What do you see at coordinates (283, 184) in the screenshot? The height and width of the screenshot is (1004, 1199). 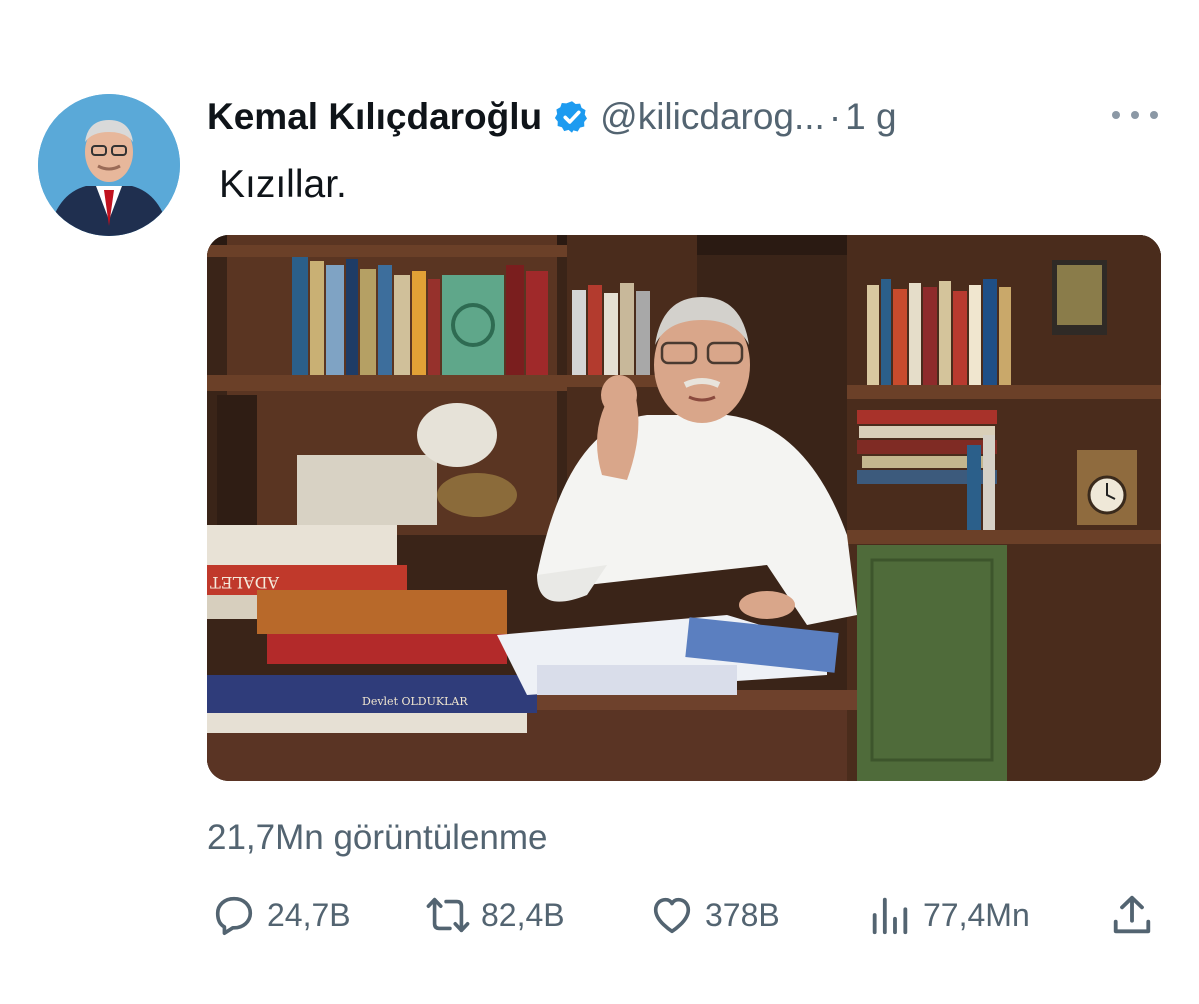 I see `tweet-text: Kızıllar.` at bounding box center [283, 184].